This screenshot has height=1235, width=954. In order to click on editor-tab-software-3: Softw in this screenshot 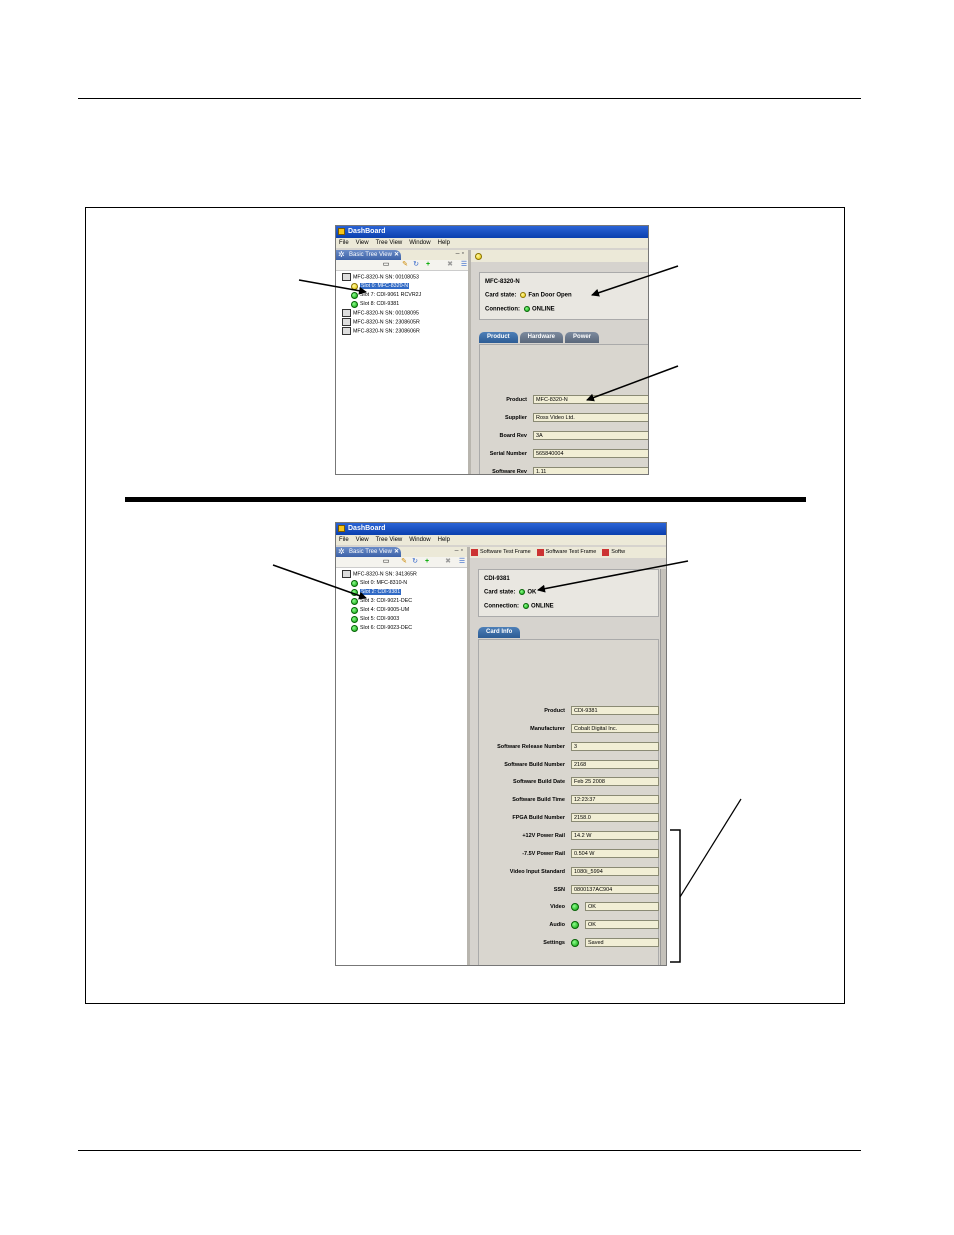, I will do `click(613, 552)`.